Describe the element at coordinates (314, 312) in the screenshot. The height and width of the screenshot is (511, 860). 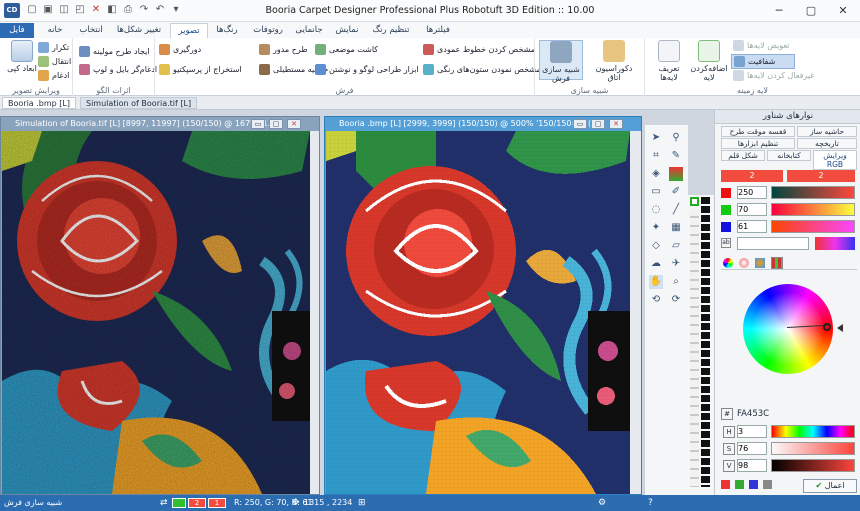
I see `simulation-vscroll` at that location.